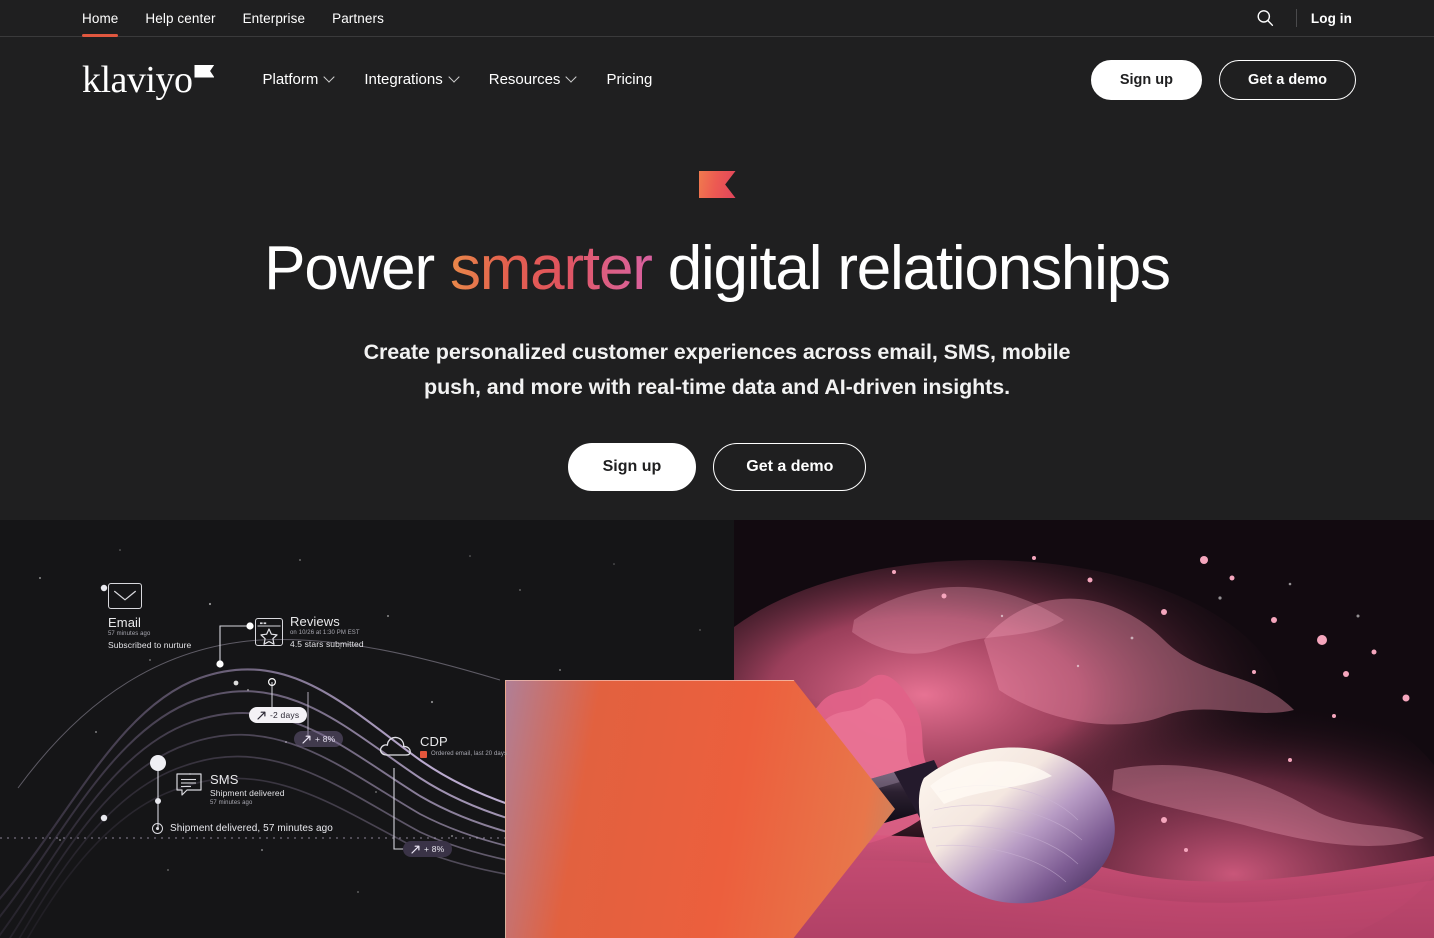  What do you see at coordinates (423, 754) in the screenshot?
I see `legend-swatch-icon` at bounding box center [423, 754].